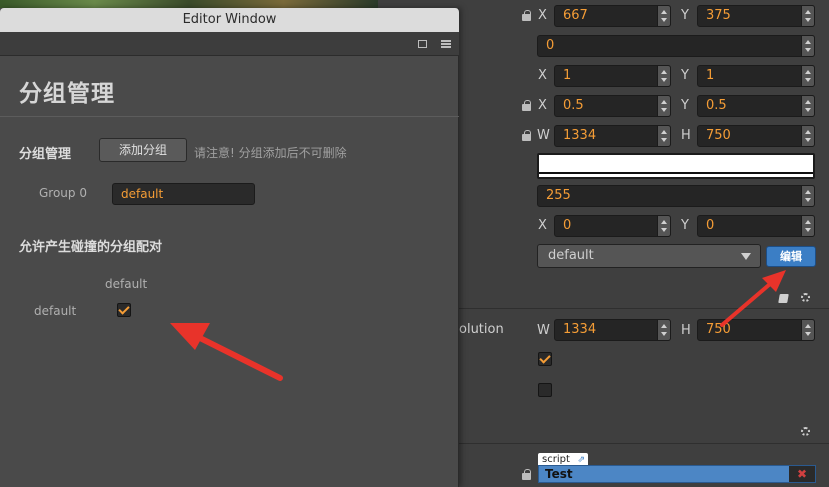 The height and width of the screenshot is (487, 829). I want to click on add-group-button: 添加分组, so click(143, 150).